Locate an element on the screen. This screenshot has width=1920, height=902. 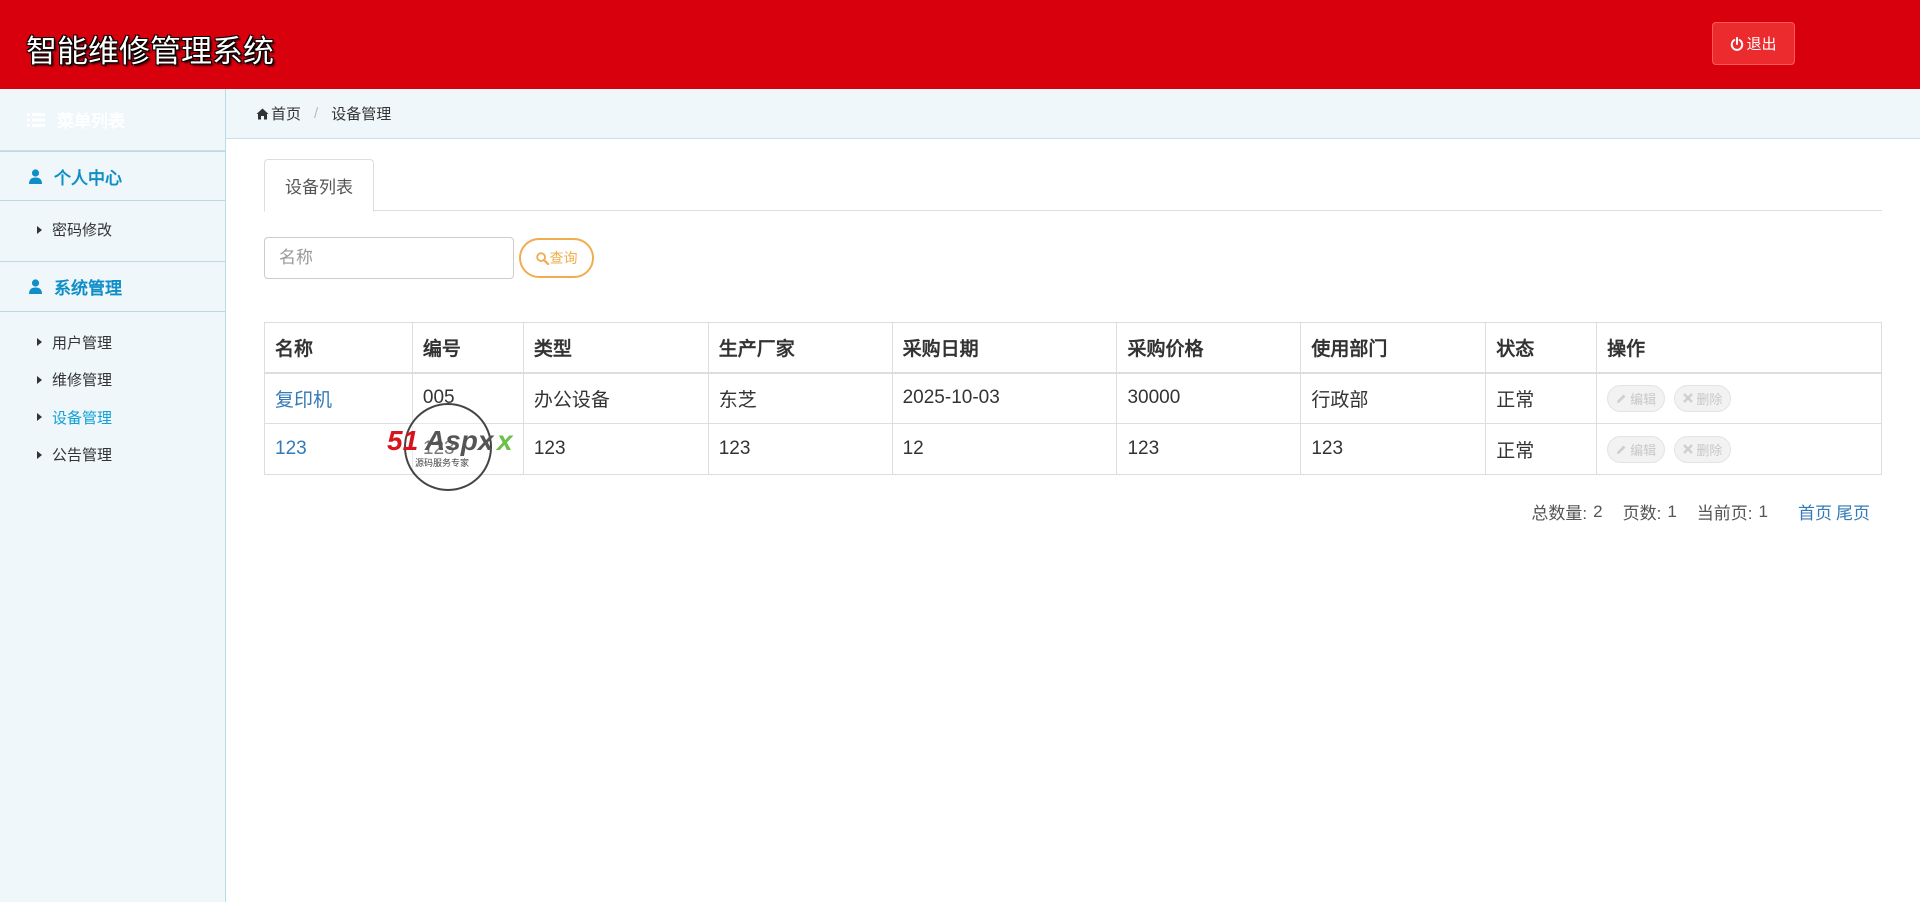
last-page-link: 尾页 is located at coordinates (1853, 511).